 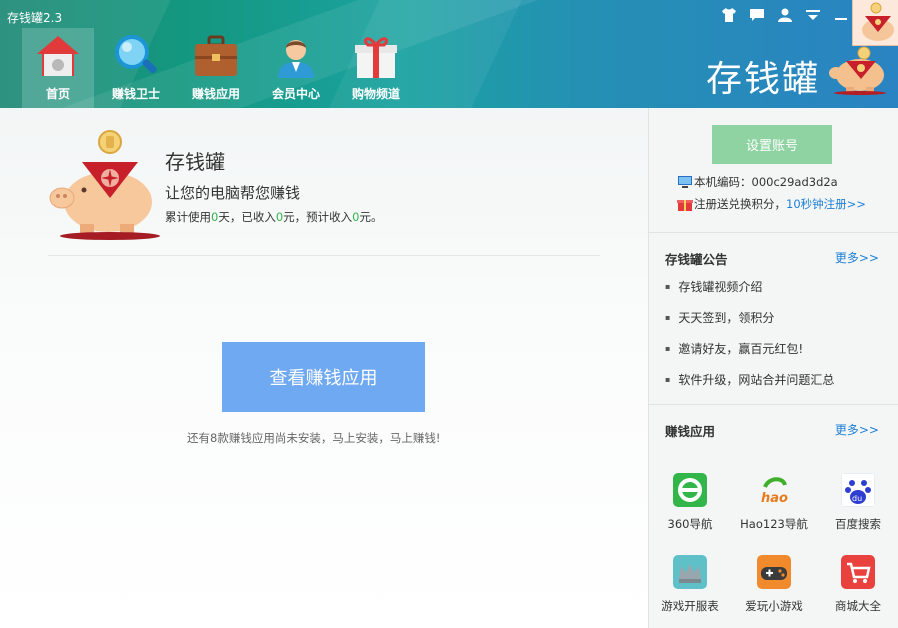 I want to click on hao123-icon: hao, so click(x=774, y=490).